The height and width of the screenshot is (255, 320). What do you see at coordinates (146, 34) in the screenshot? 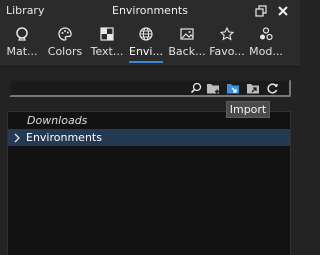
I see `globe-icon` at bounding box center [146, 34].